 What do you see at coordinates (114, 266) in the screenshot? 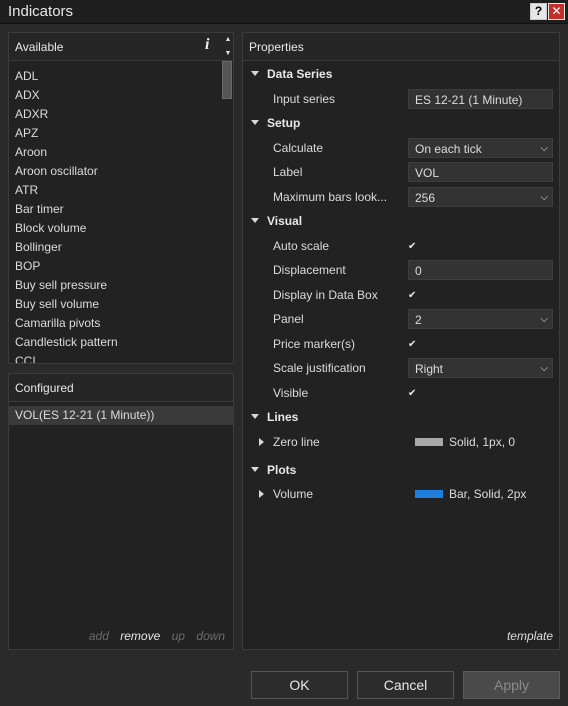
I see `list-item: BOP` at bounding box center [114, 266].